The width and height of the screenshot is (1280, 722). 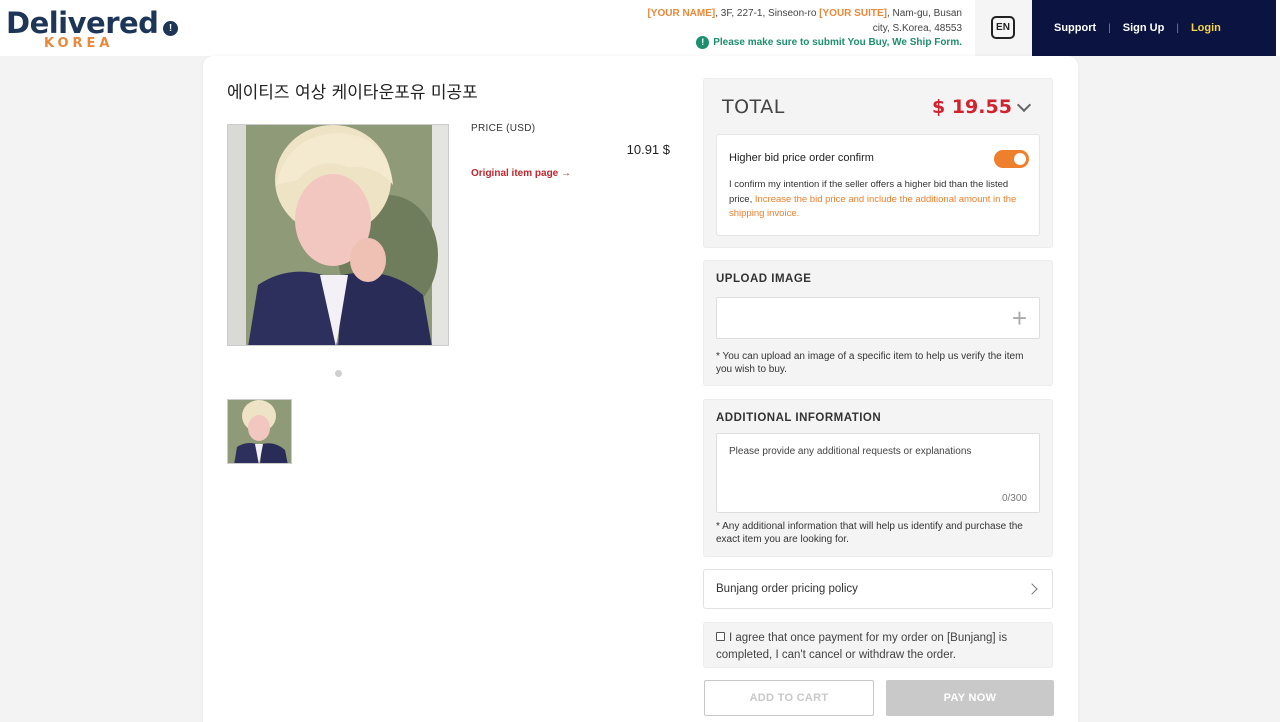 I want to click on chevron-down-icon, so click(x=1024, y=105).